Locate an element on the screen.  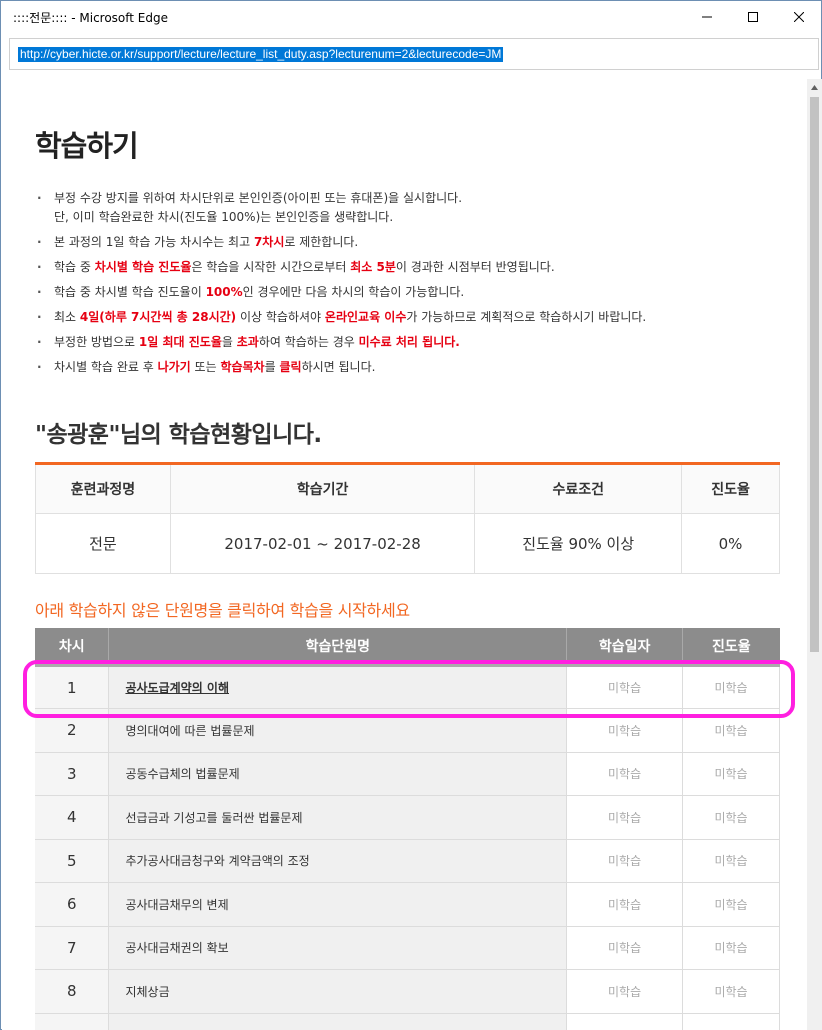
minimize-button is located at coordinates (707, 16).